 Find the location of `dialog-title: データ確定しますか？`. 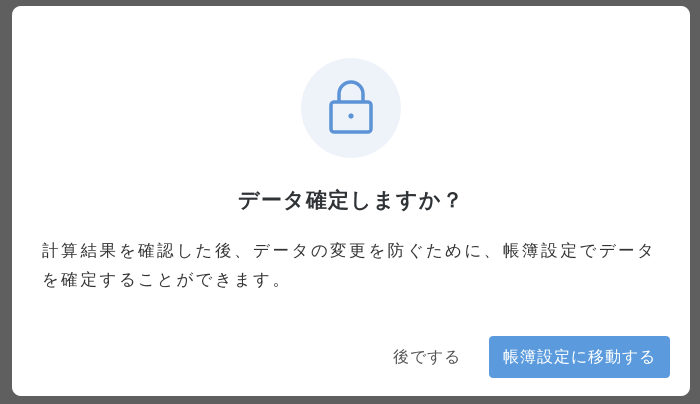

dialog-title: データ確定しますか？ is located at coordinates (351, 200).